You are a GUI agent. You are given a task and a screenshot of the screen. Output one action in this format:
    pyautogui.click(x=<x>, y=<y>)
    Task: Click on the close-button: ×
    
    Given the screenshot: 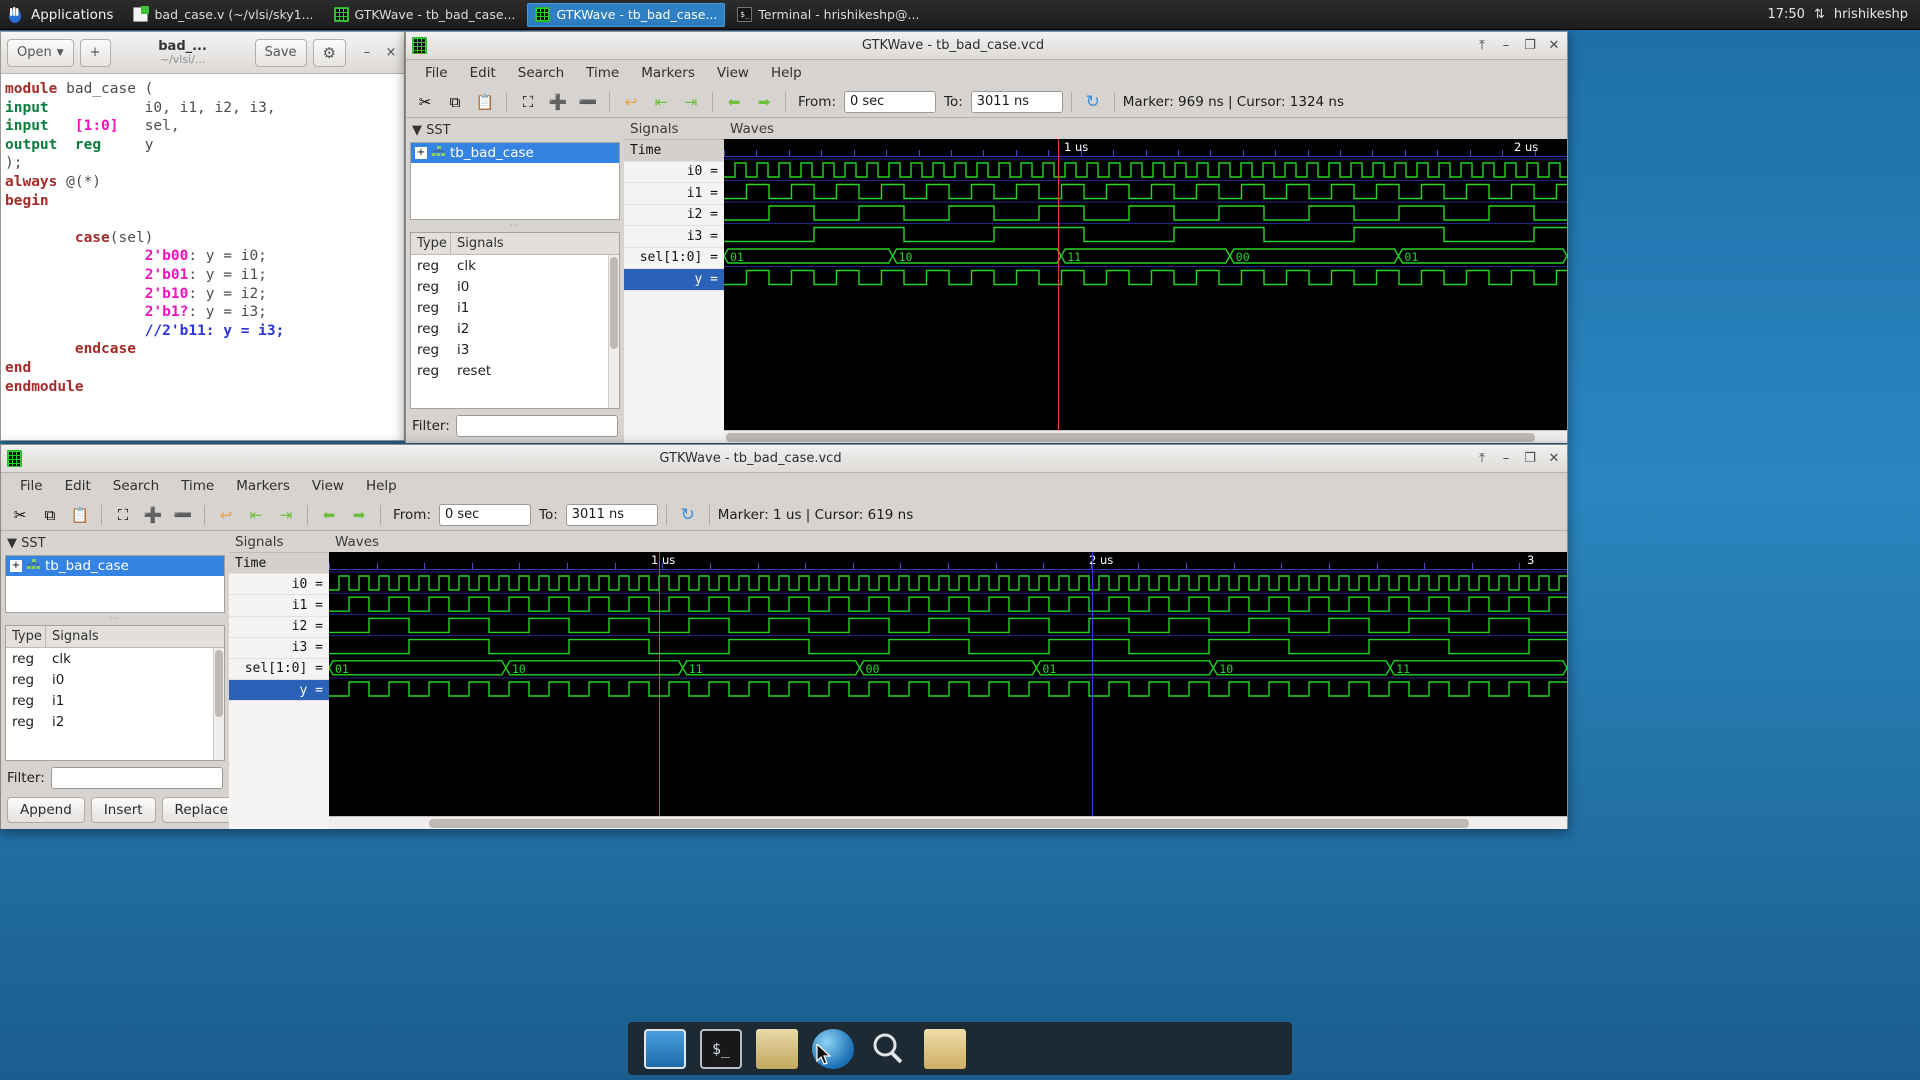 What is the action you would take?
    pyautogui.click(x=391, y=52)
    